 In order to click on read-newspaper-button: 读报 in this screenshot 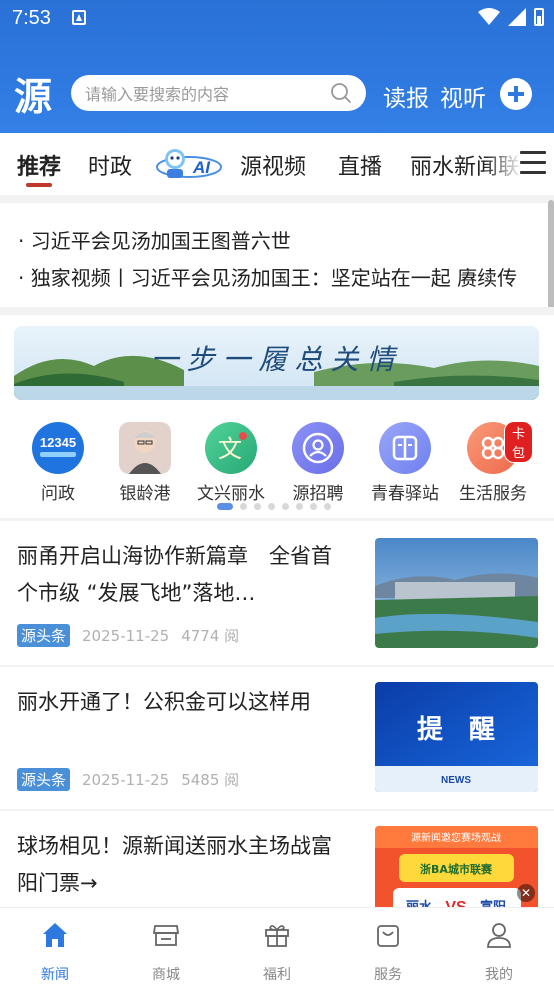, I will do `click(406, 96)`.